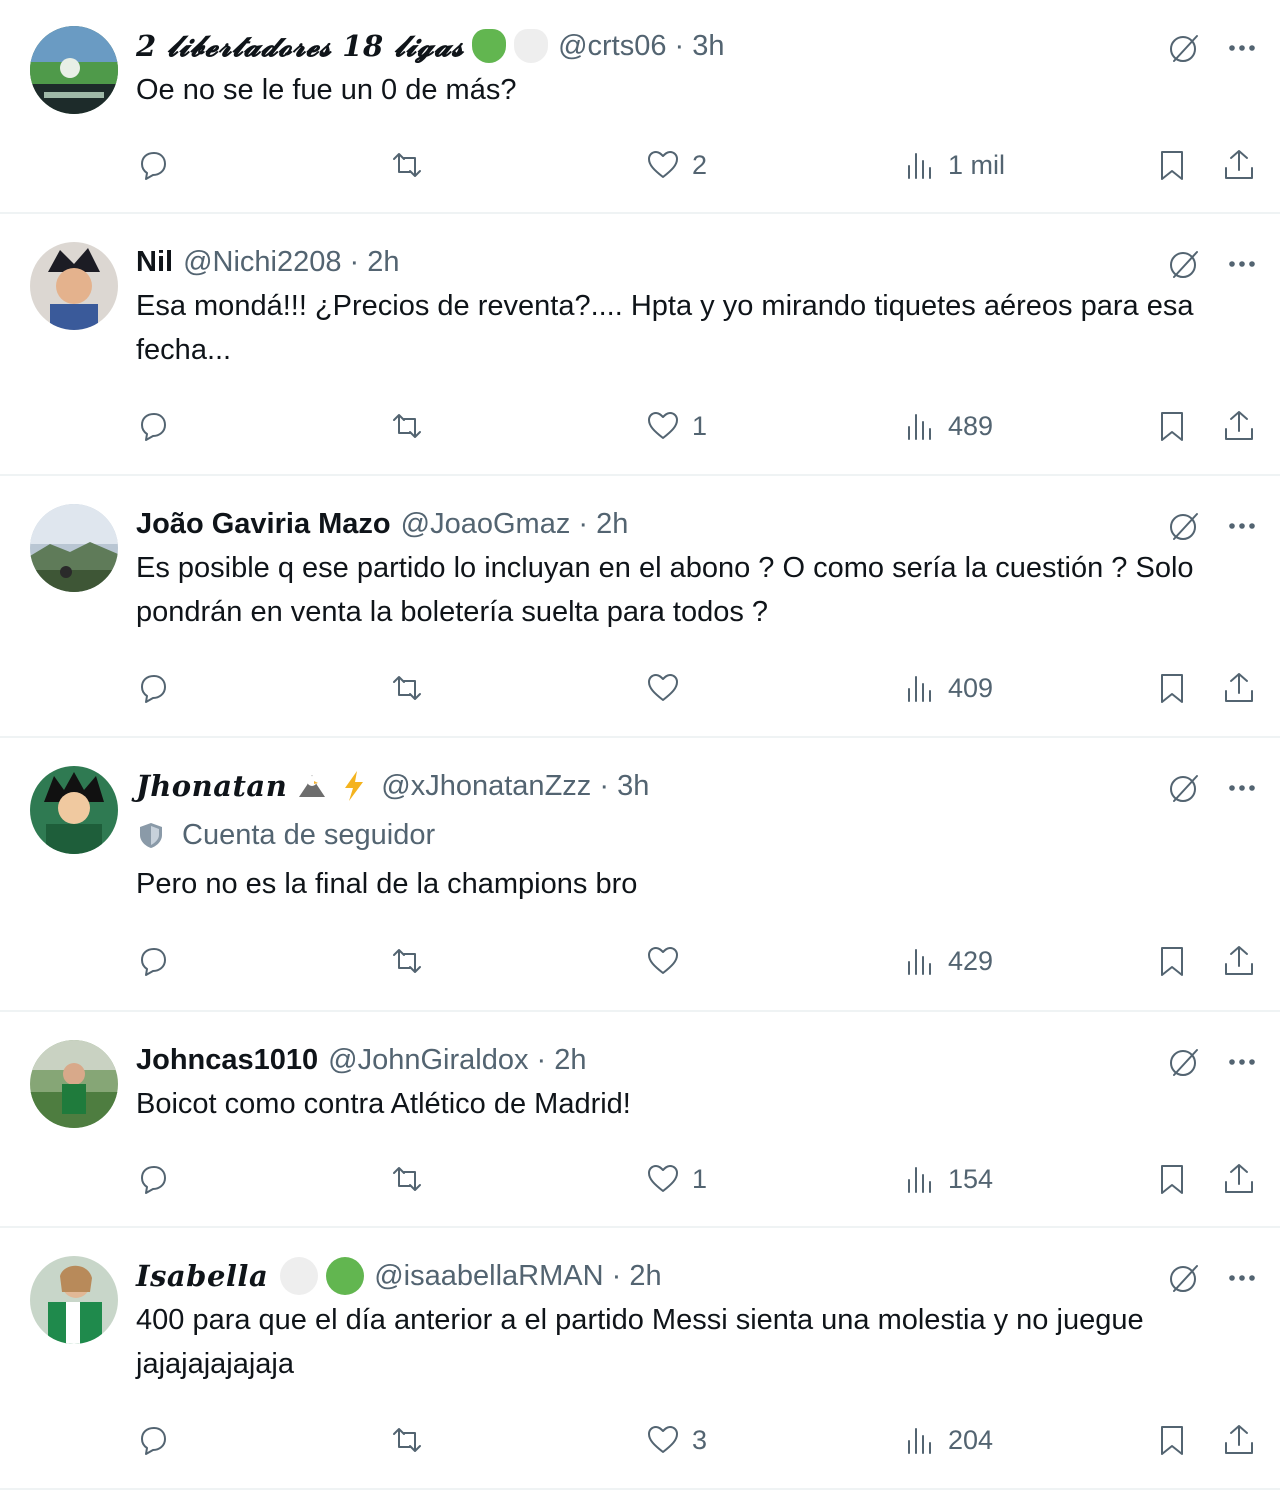  Describe the element at coordinates (700, 1439) in the screenshot. I see `like-count: 3` at that location.